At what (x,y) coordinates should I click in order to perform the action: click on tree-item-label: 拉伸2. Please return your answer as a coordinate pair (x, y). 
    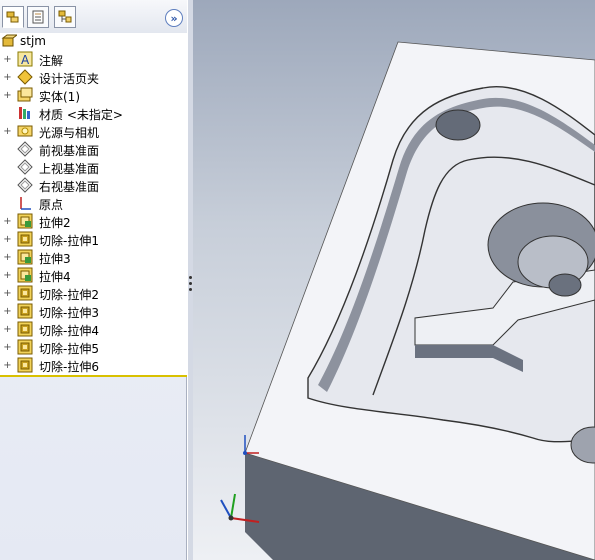
    Looking at the image, I should click on (55, 223).